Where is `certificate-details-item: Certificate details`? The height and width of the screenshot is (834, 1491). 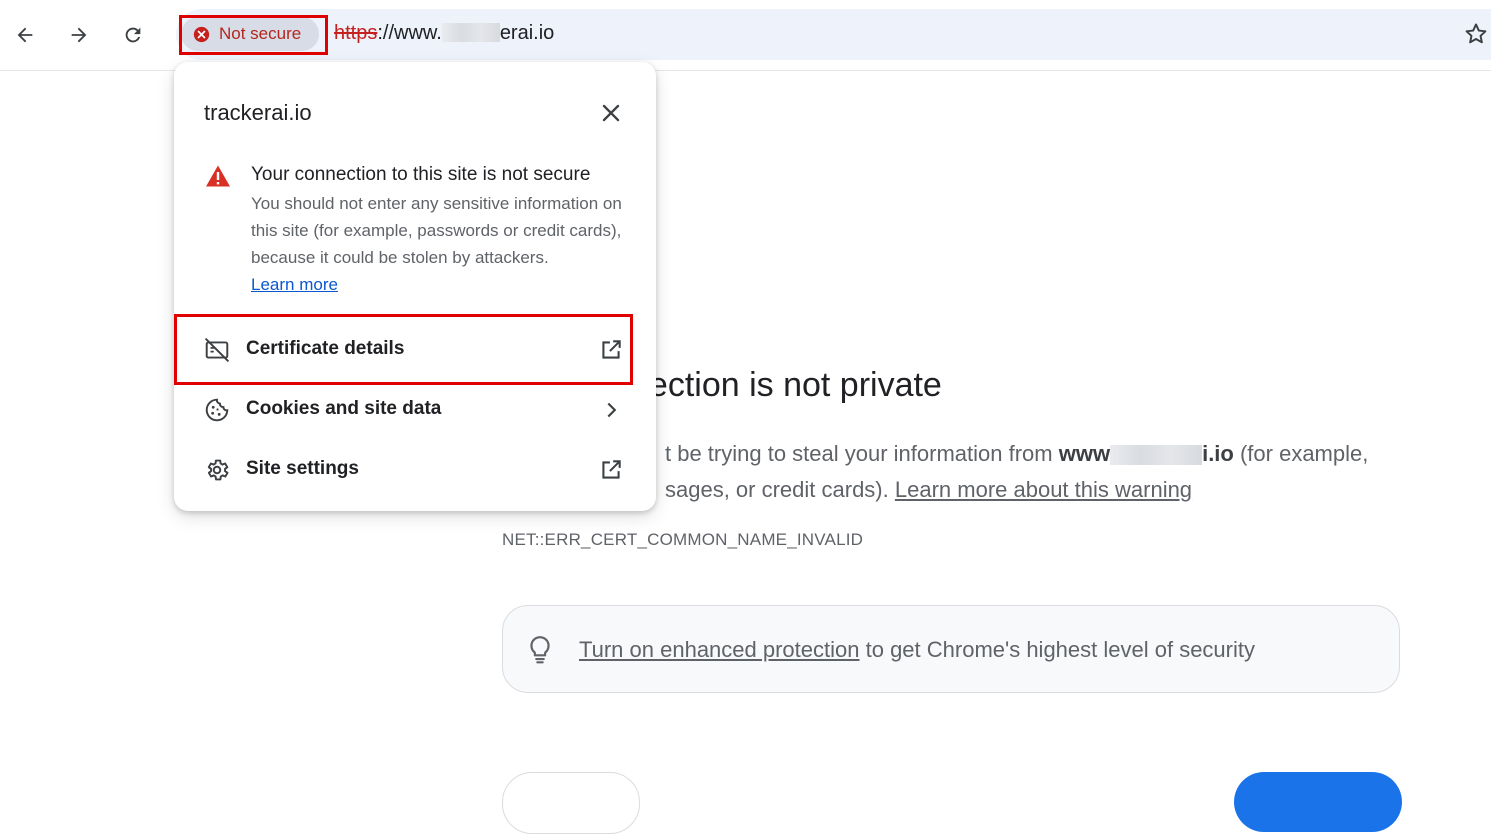
certificate-details-item: Certificate details is located at coordinates (415, 349).